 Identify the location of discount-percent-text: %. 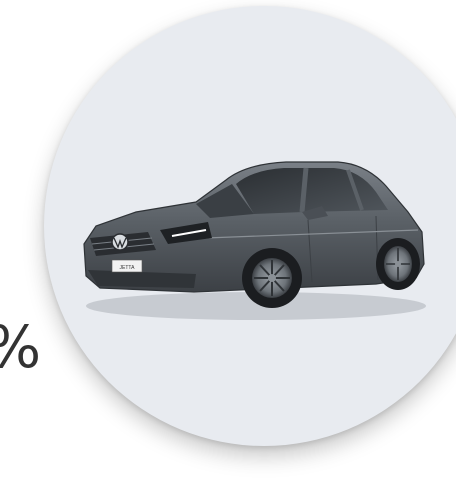
(20, 347).